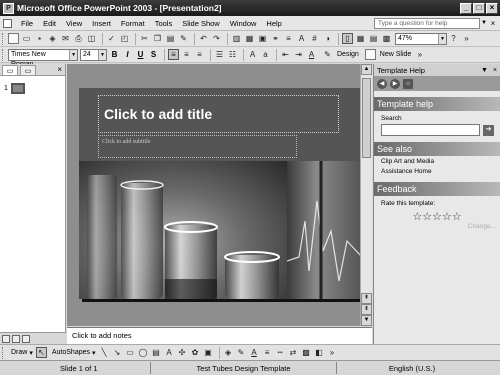 This screenshot has height=375, width=500. I want to click on align-left-icon: ≡, so click(173, 54).